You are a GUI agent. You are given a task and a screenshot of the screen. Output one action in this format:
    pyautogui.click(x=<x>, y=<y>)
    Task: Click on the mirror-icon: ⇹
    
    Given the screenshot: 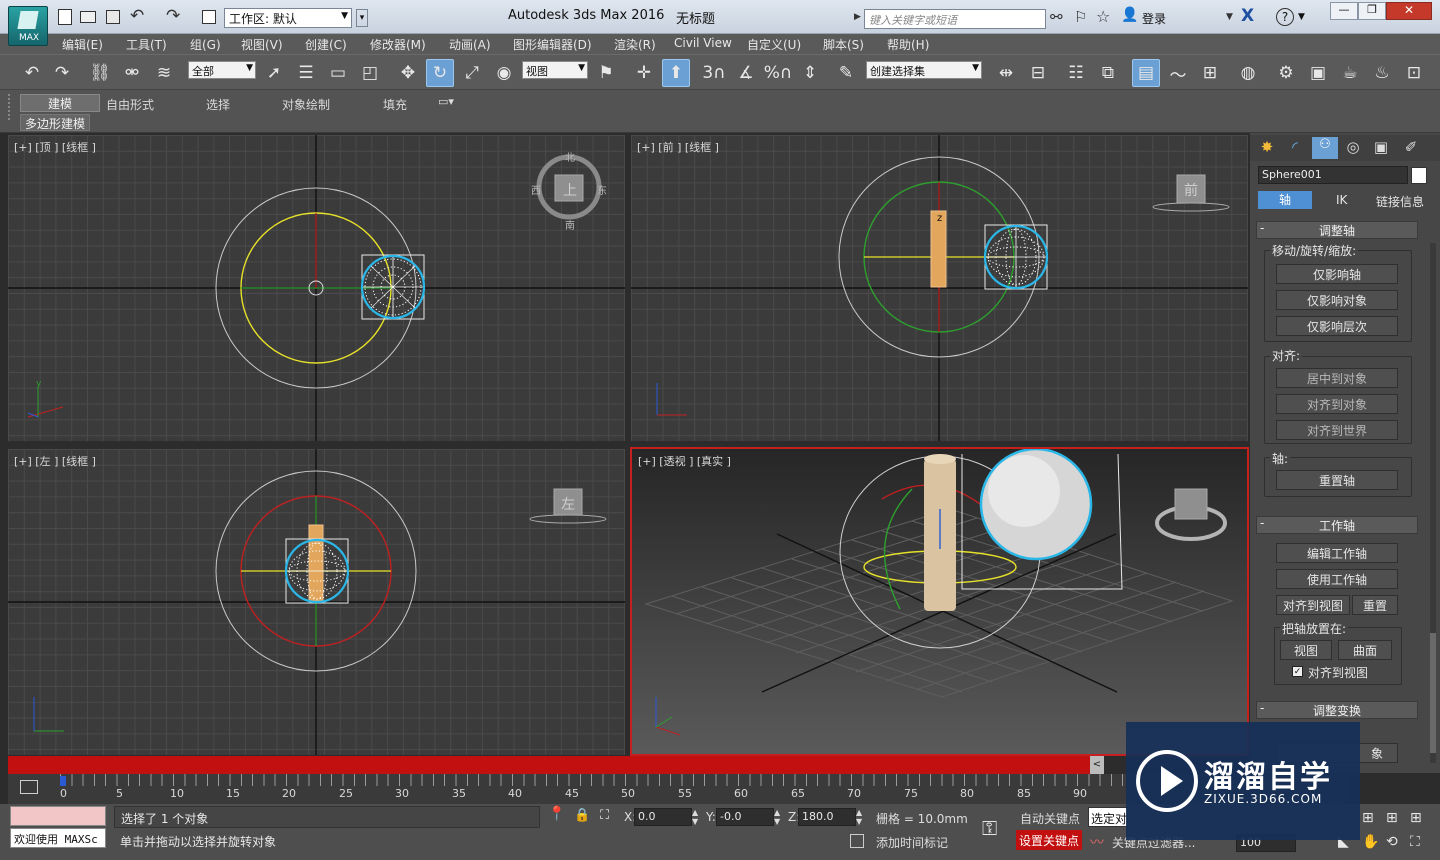 What is the action you would take?
    pyautogui.click(x=1006, y=73)
    